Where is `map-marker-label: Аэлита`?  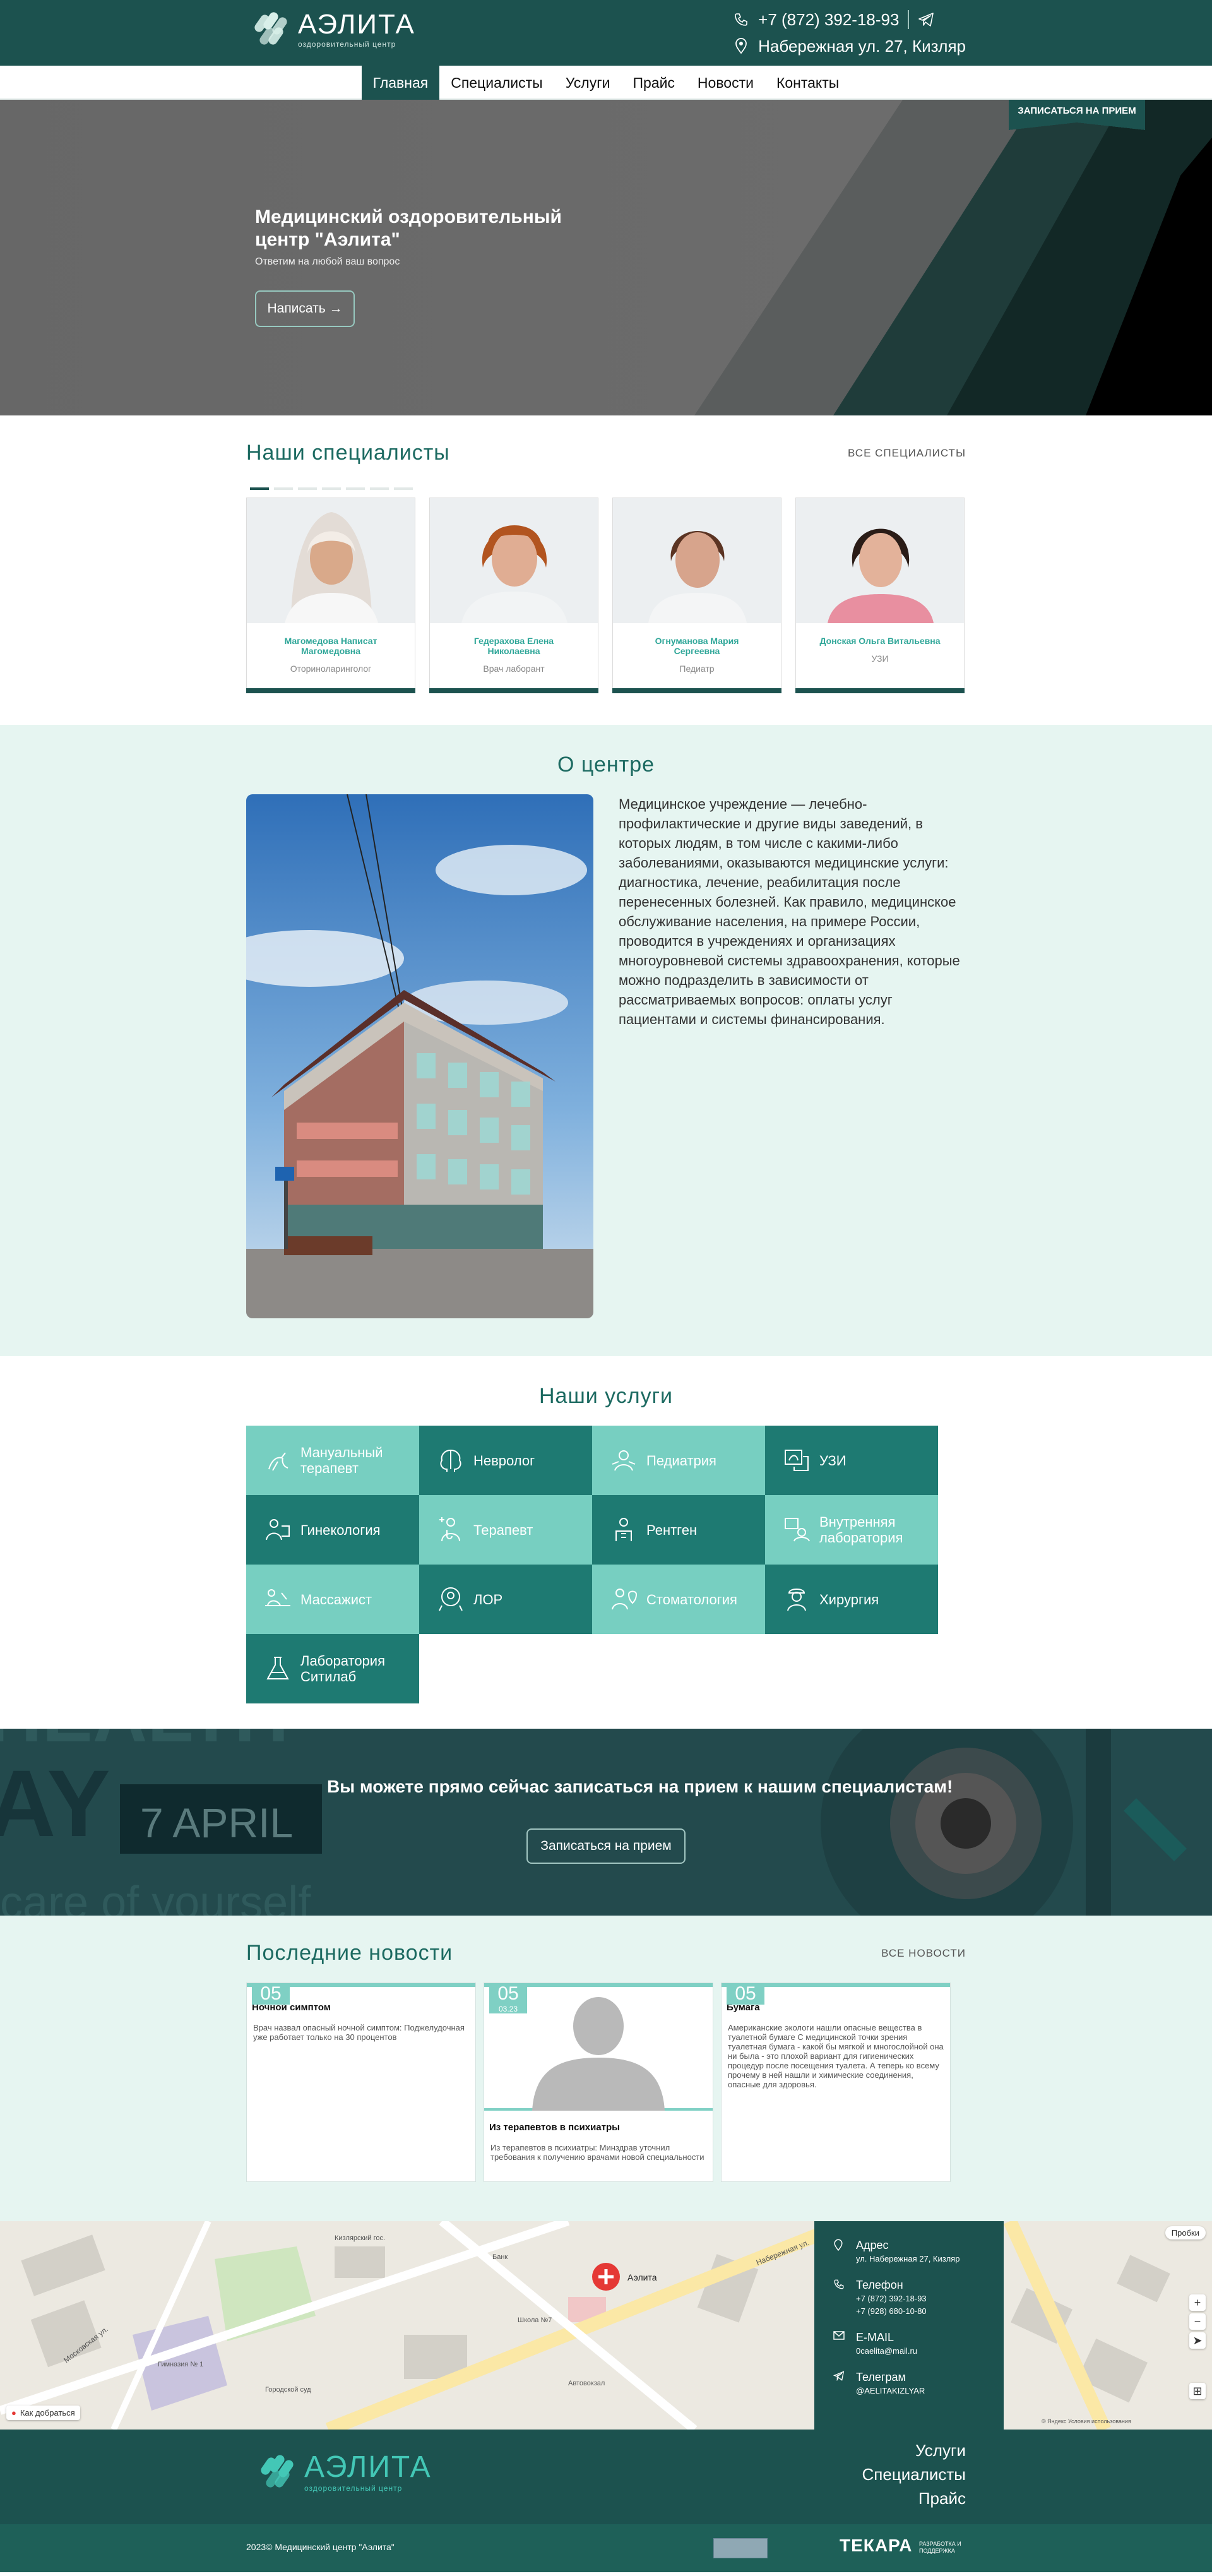
map-marker-label: Аэлита is located at coordinates (642, 2277).